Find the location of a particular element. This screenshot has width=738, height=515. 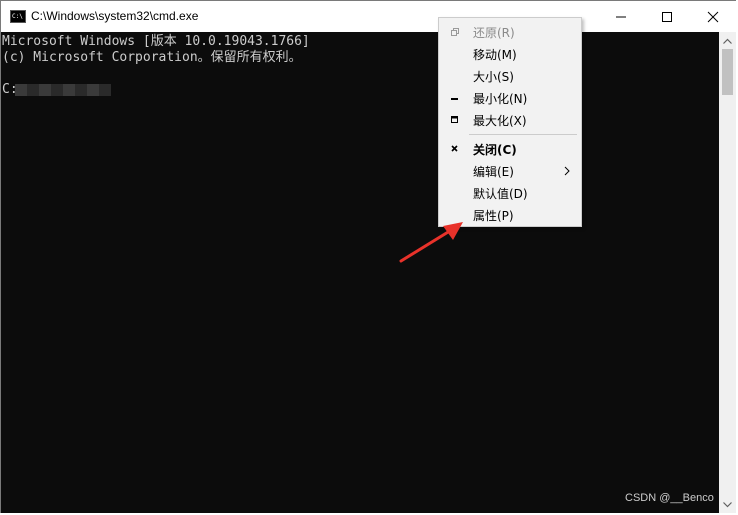

menu-item-maximize: 最大化(X) is located at coordinates (510, 120).